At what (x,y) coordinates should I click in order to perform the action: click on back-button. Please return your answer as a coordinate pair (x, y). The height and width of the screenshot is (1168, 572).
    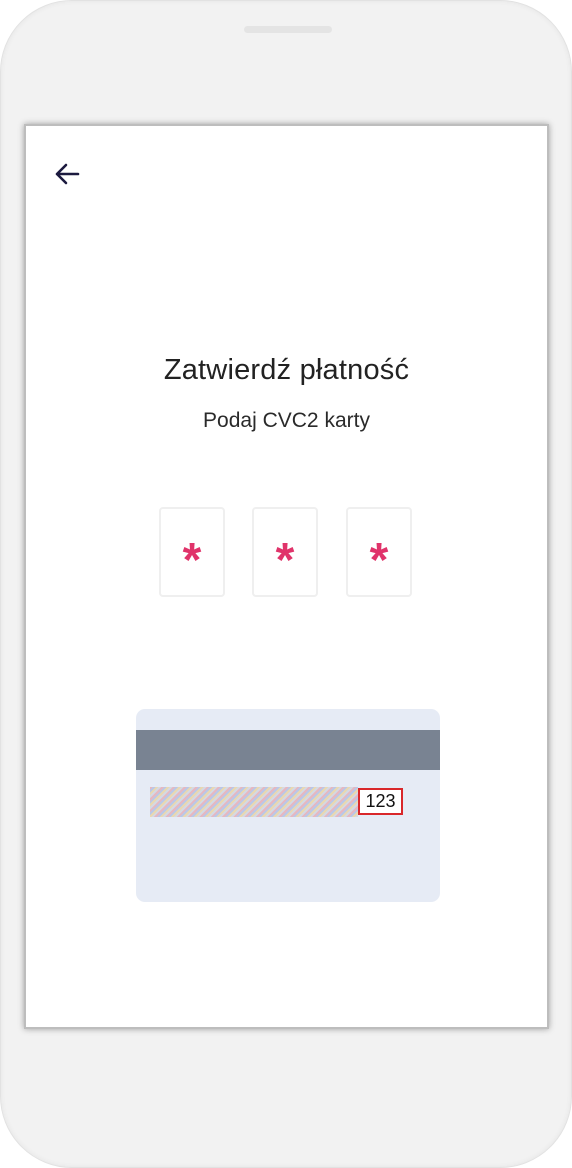
    Looking at the image, I should click on (67, 176).